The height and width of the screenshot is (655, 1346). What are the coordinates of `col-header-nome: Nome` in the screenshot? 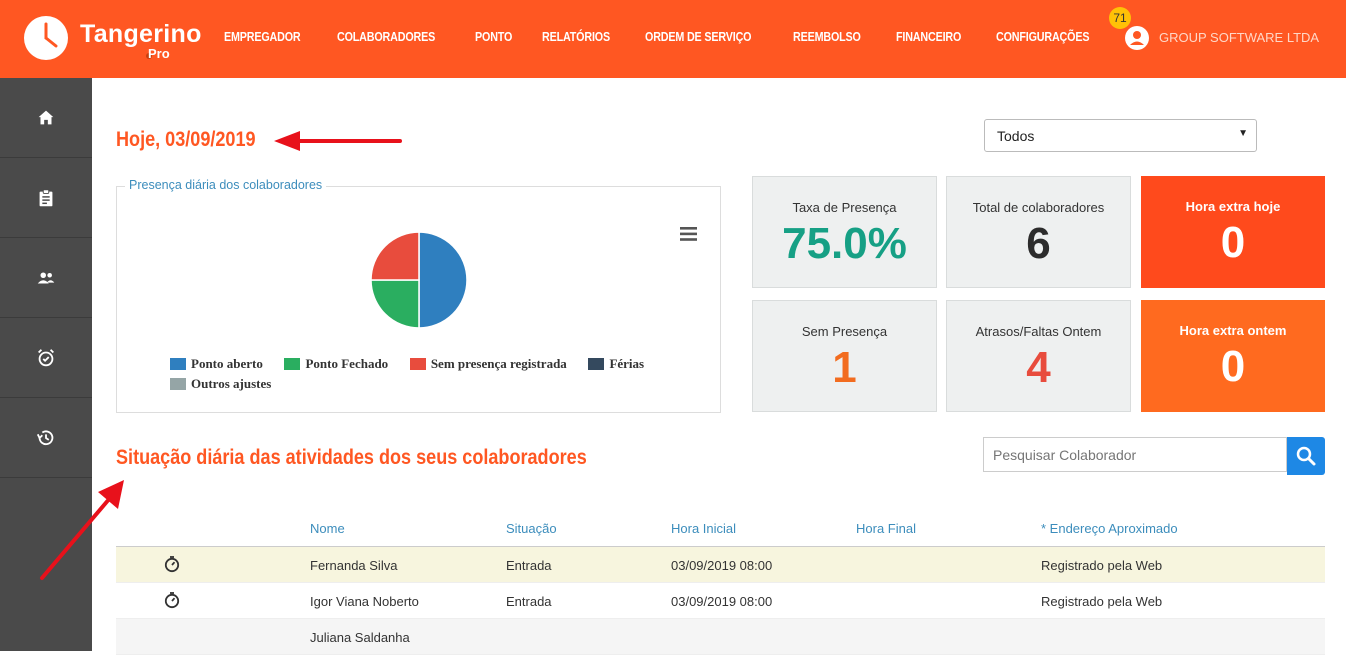 It's located at (327, 528).